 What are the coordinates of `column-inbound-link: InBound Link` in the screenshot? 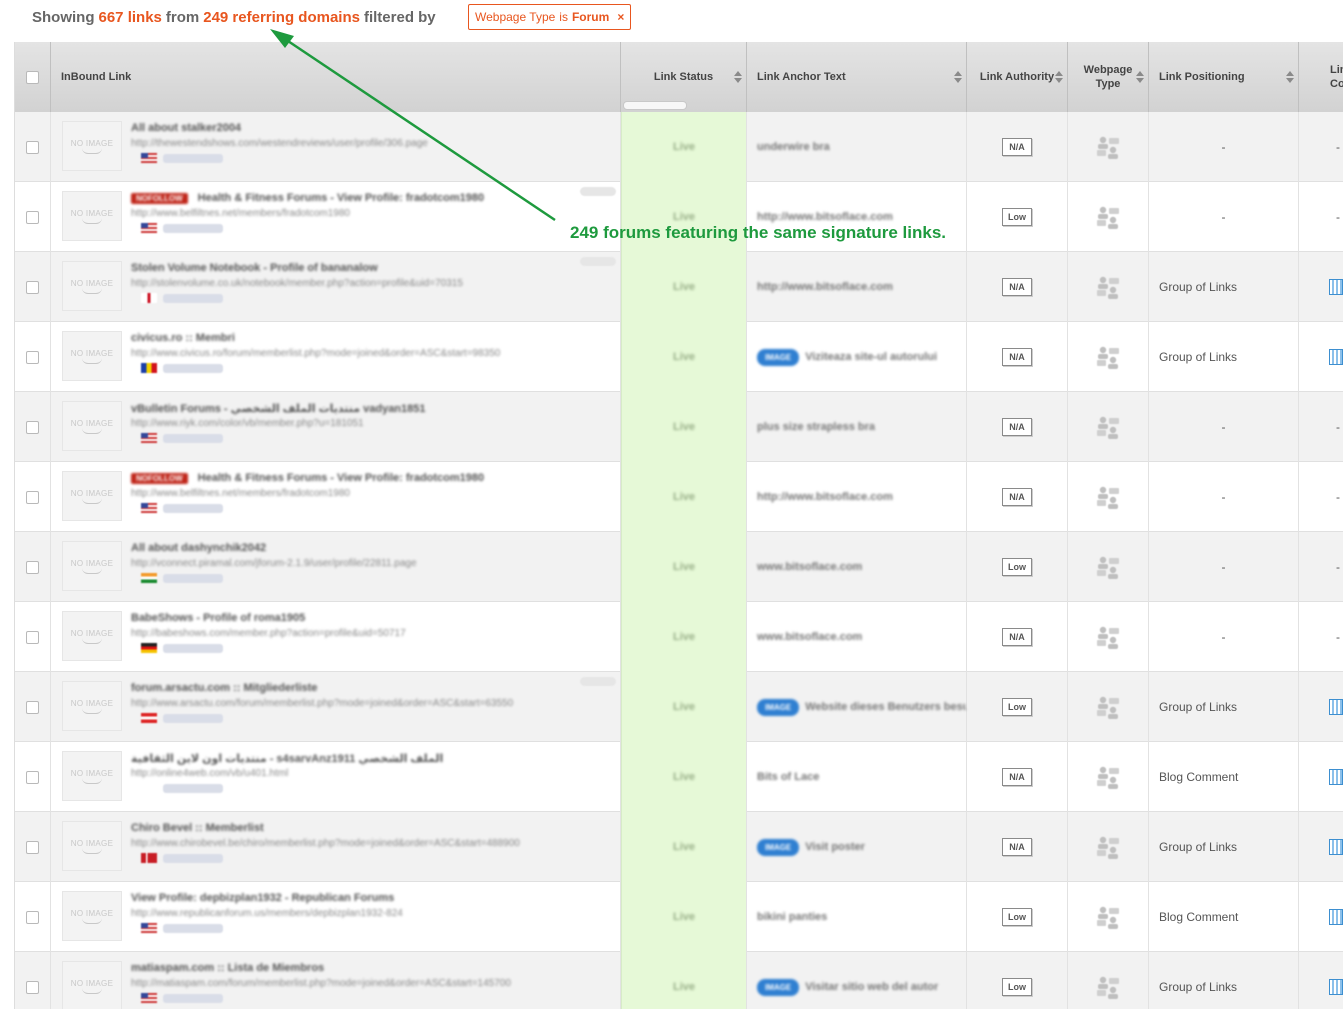 It's located at (336, 77).